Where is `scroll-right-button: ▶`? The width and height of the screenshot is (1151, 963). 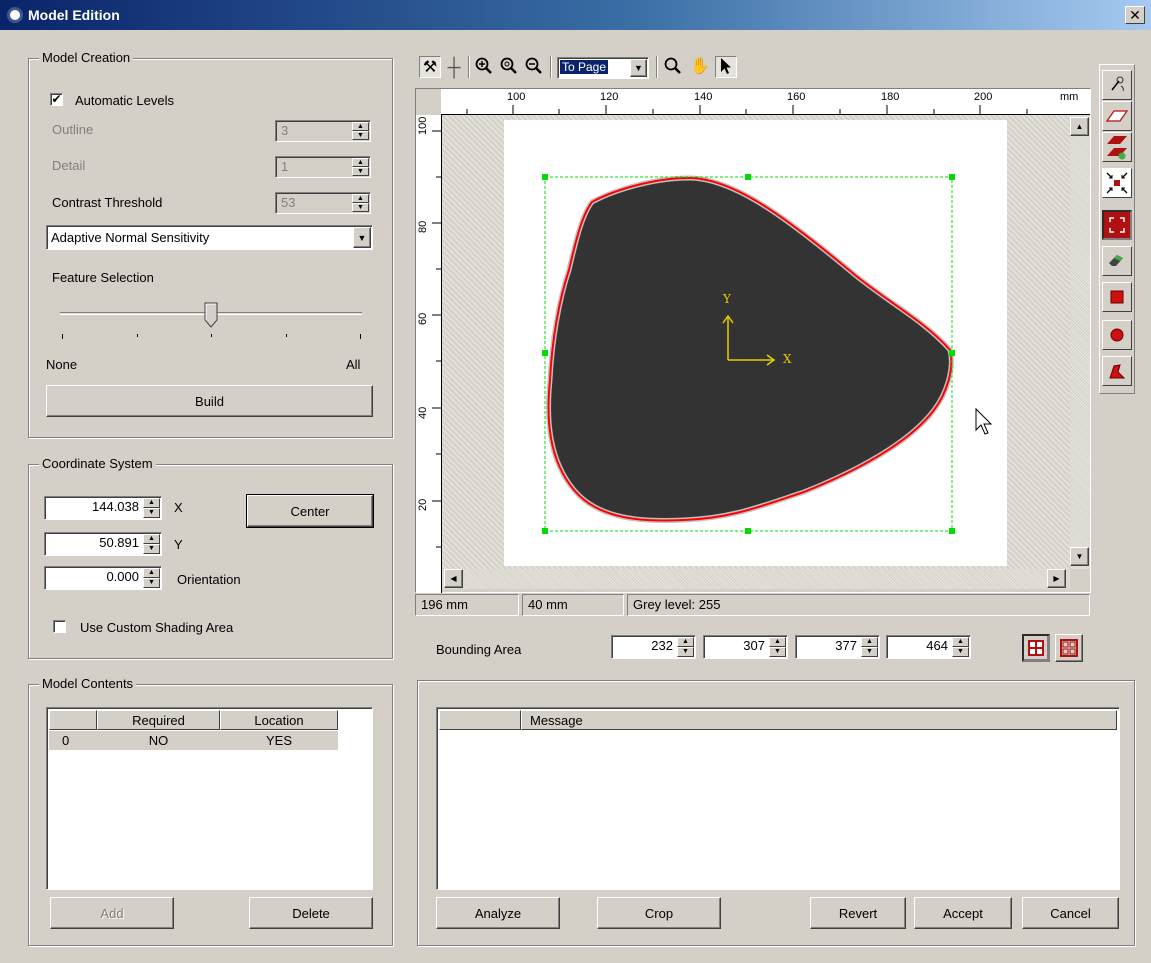
scroll-right-button: ▶ is located at coordinates (1056, 578).